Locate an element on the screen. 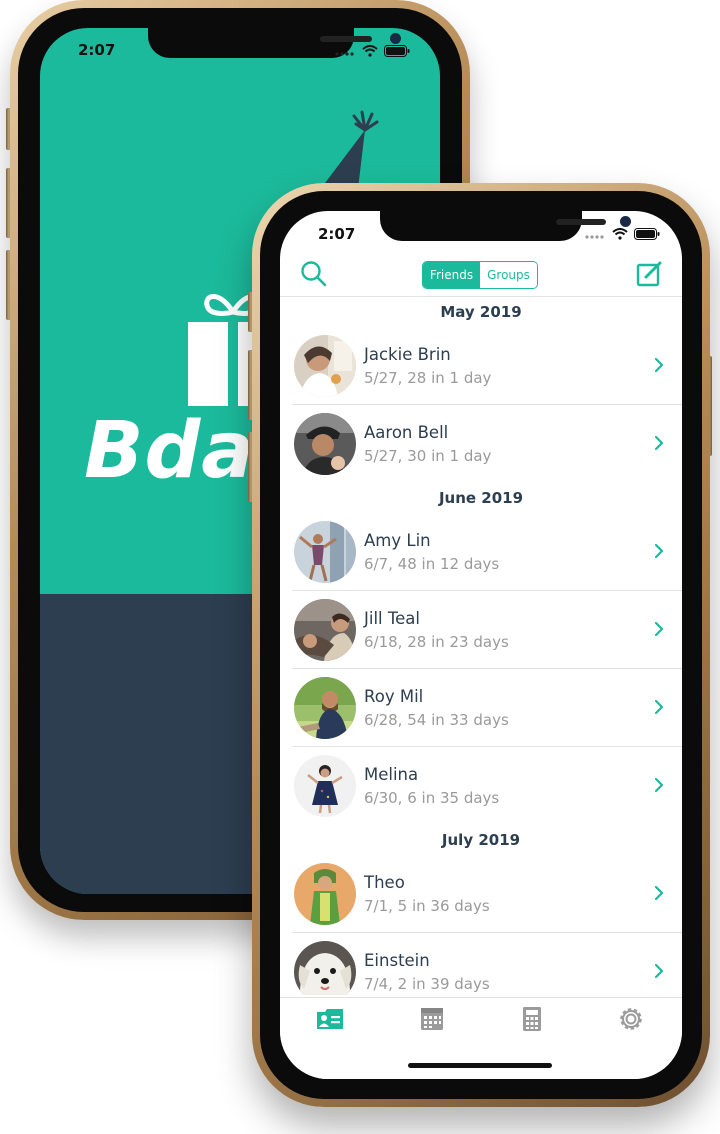 The image size is (720, 1134). birthday-detail: 6/18, 28 in 23 days is located at coordinates (436, 642).